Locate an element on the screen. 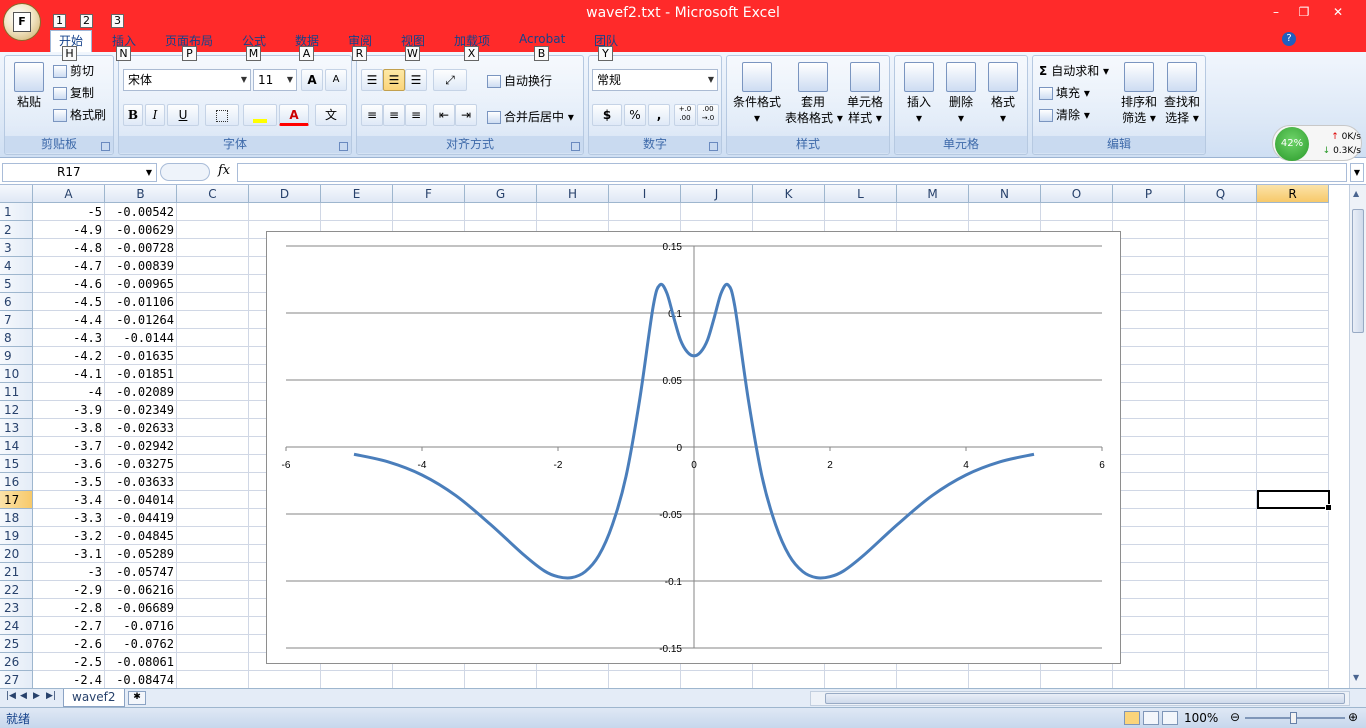 This screenshot has height=728, width=1366. cell-b9: -0.01635 is located at coordinates (141, 356).